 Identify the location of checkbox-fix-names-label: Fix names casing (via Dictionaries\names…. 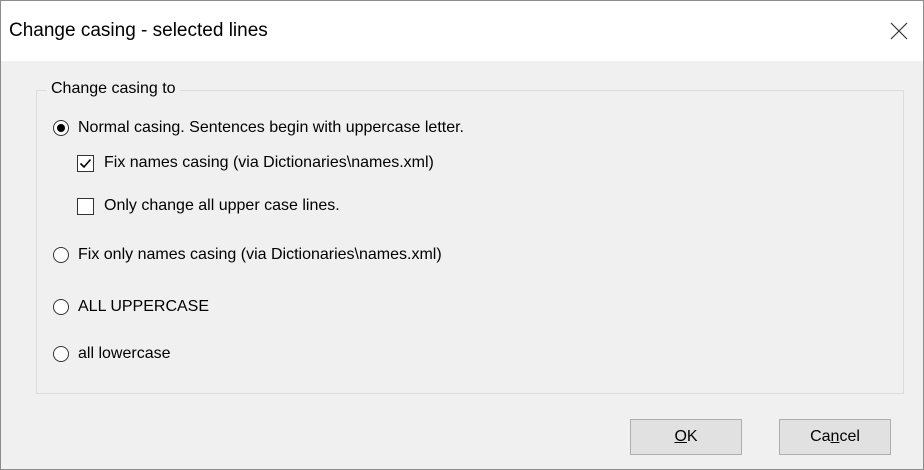
(269, 162).